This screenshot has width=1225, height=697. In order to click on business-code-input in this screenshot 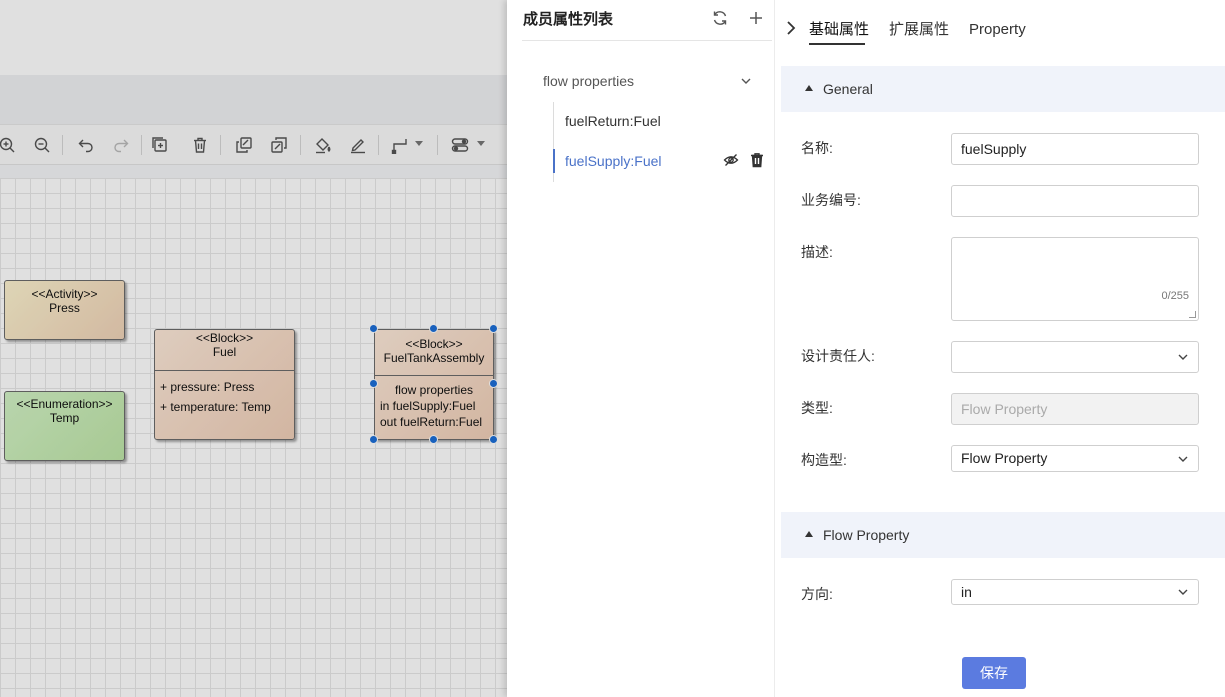, I will do `click(1075, 201)`.